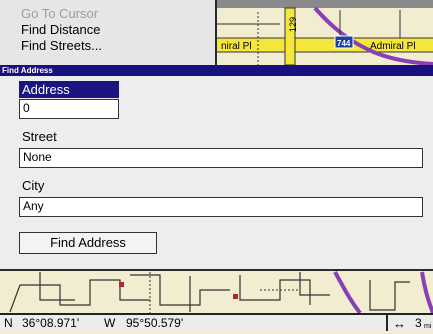  Describe the element at coordinates (221, 207) in the screenshot. I see `city-field: Any` at that location.